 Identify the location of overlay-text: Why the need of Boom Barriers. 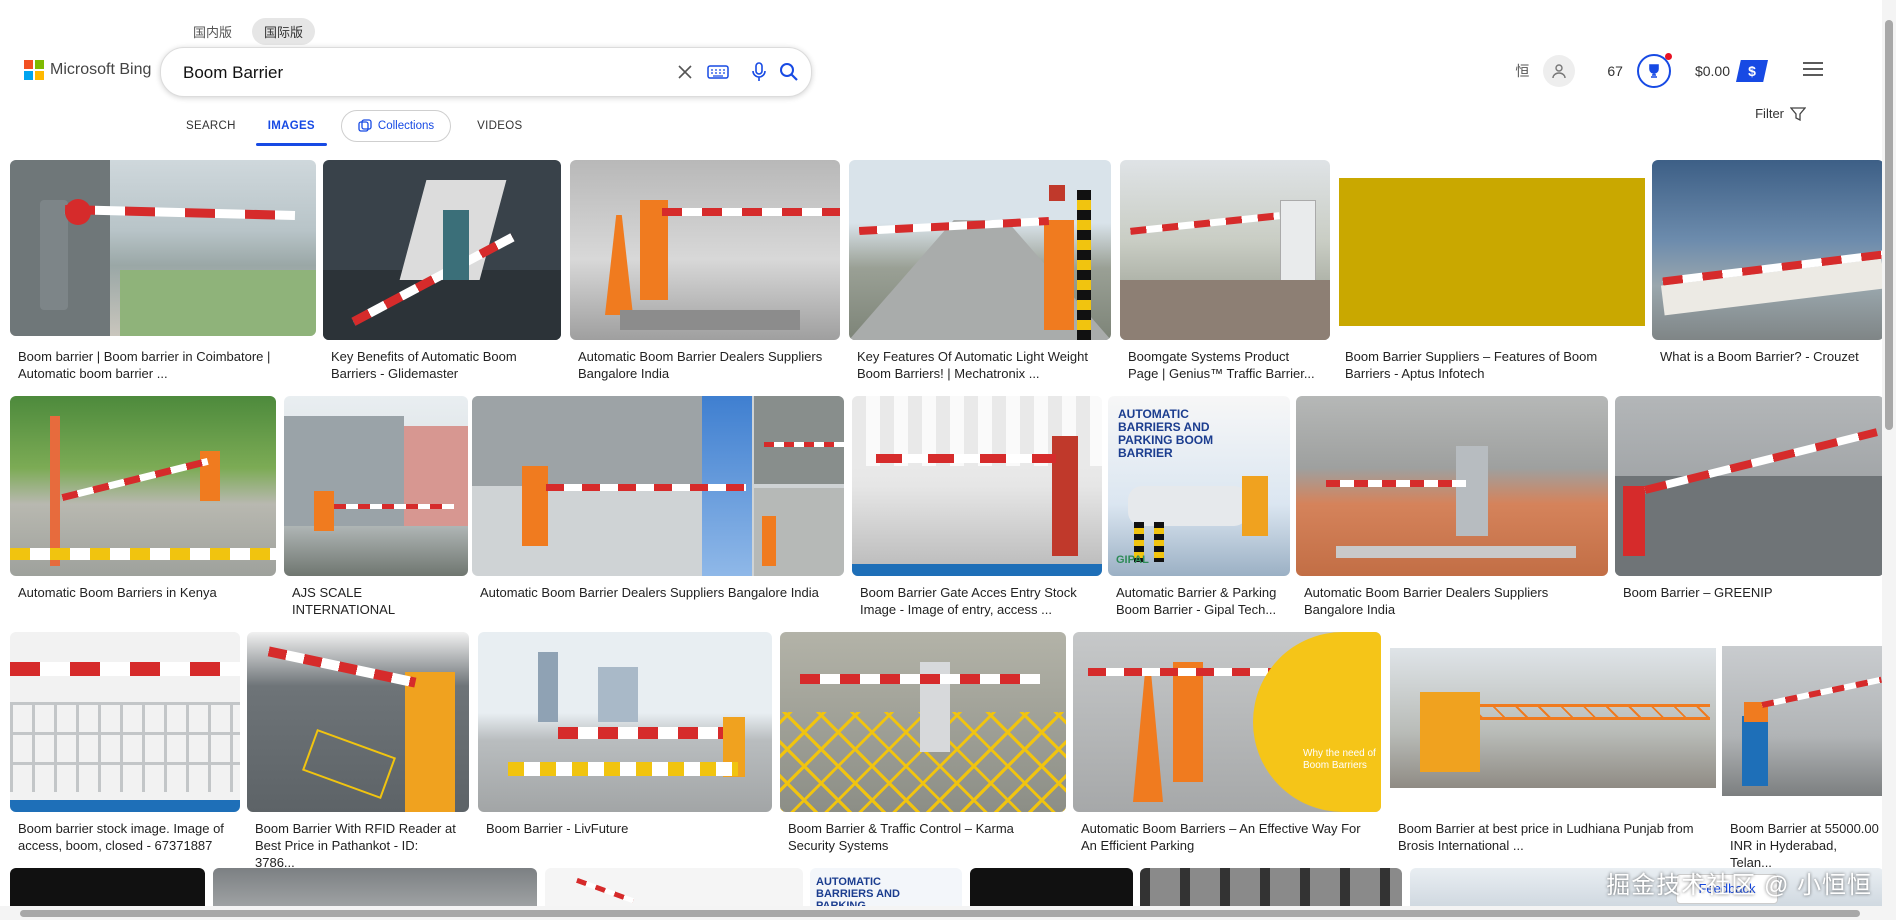
(1339, 759).